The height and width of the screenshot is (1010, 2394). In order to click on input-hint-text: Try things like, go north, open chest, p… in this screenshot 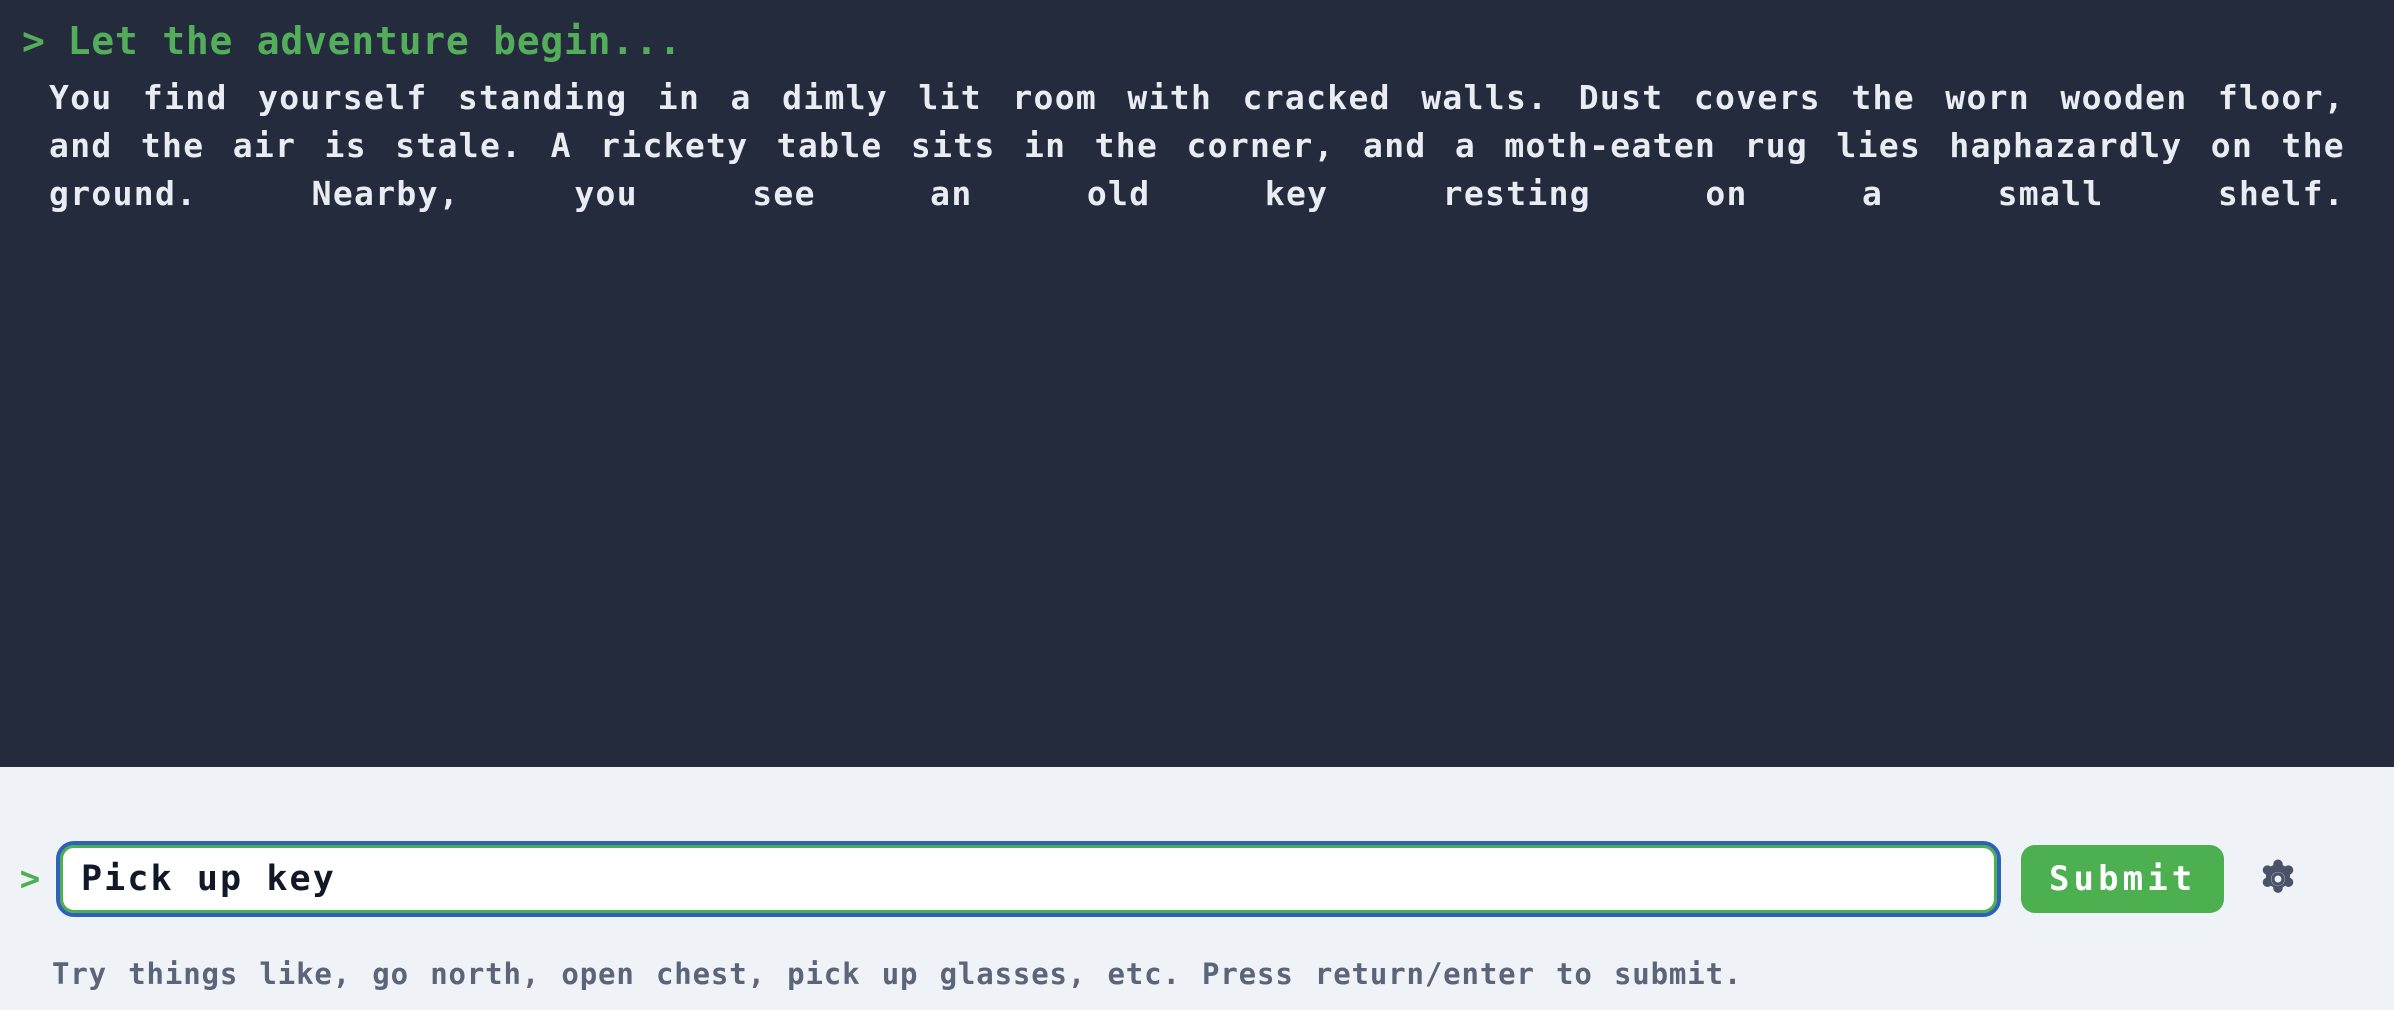, I will do `click(897, 974)`.